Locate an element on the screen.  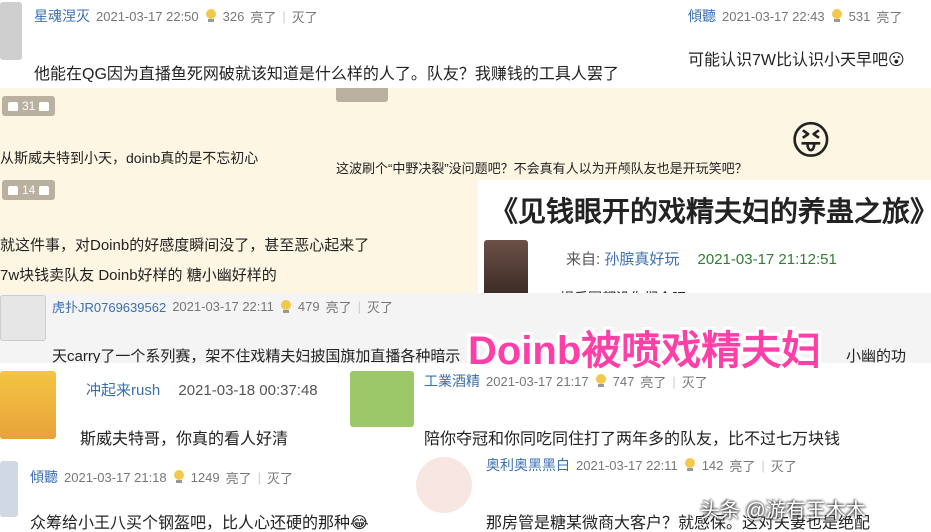
like-badge is located at coordinates (362, 95).